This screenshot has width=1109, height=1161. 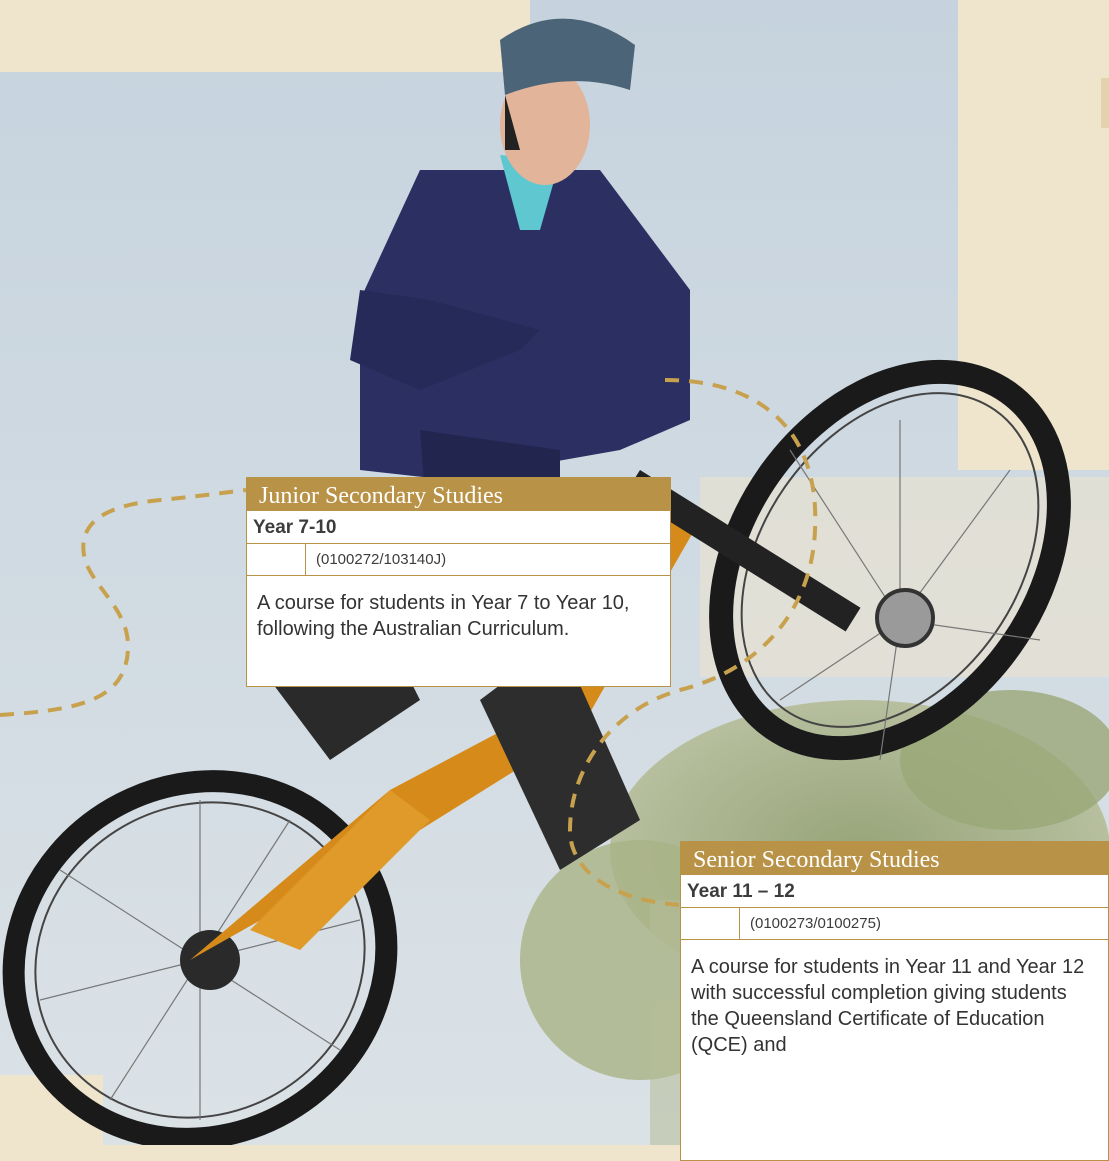 What do you see at coordinates (894, 858) in the screenshot?
I see `card-title: Senior Secondary Studies` at bounding box center [894, 858].